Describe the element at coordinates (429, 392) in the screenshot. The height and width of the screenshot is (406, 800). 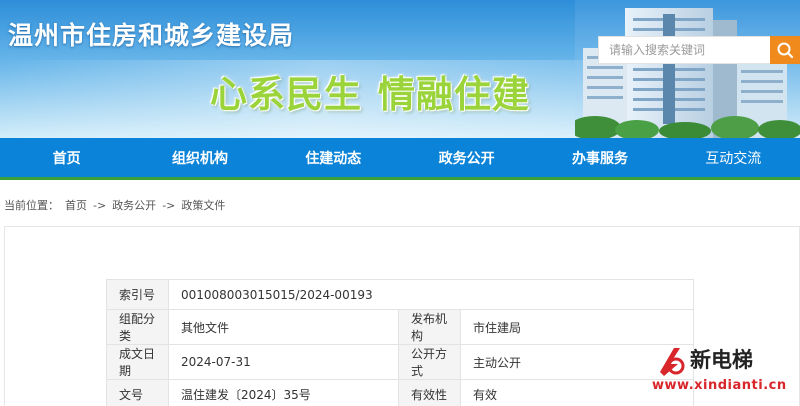
I see `validity-label: 有效性` at that location.